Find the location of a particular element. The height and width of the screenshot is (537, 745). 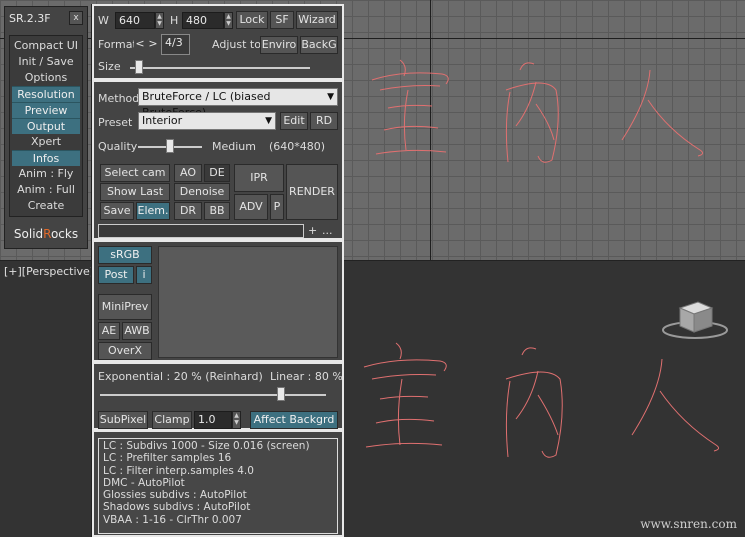

wizard-button: Wizard is located at coordinates (317, 20).